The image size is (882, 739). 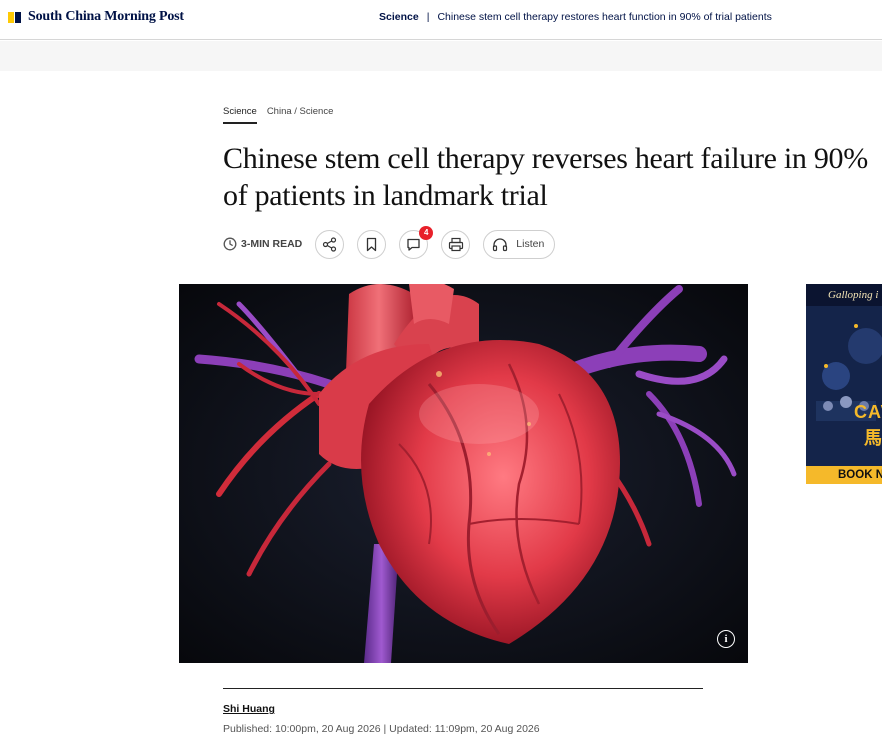 I want to click on share-button, so click(x=330, y=244).